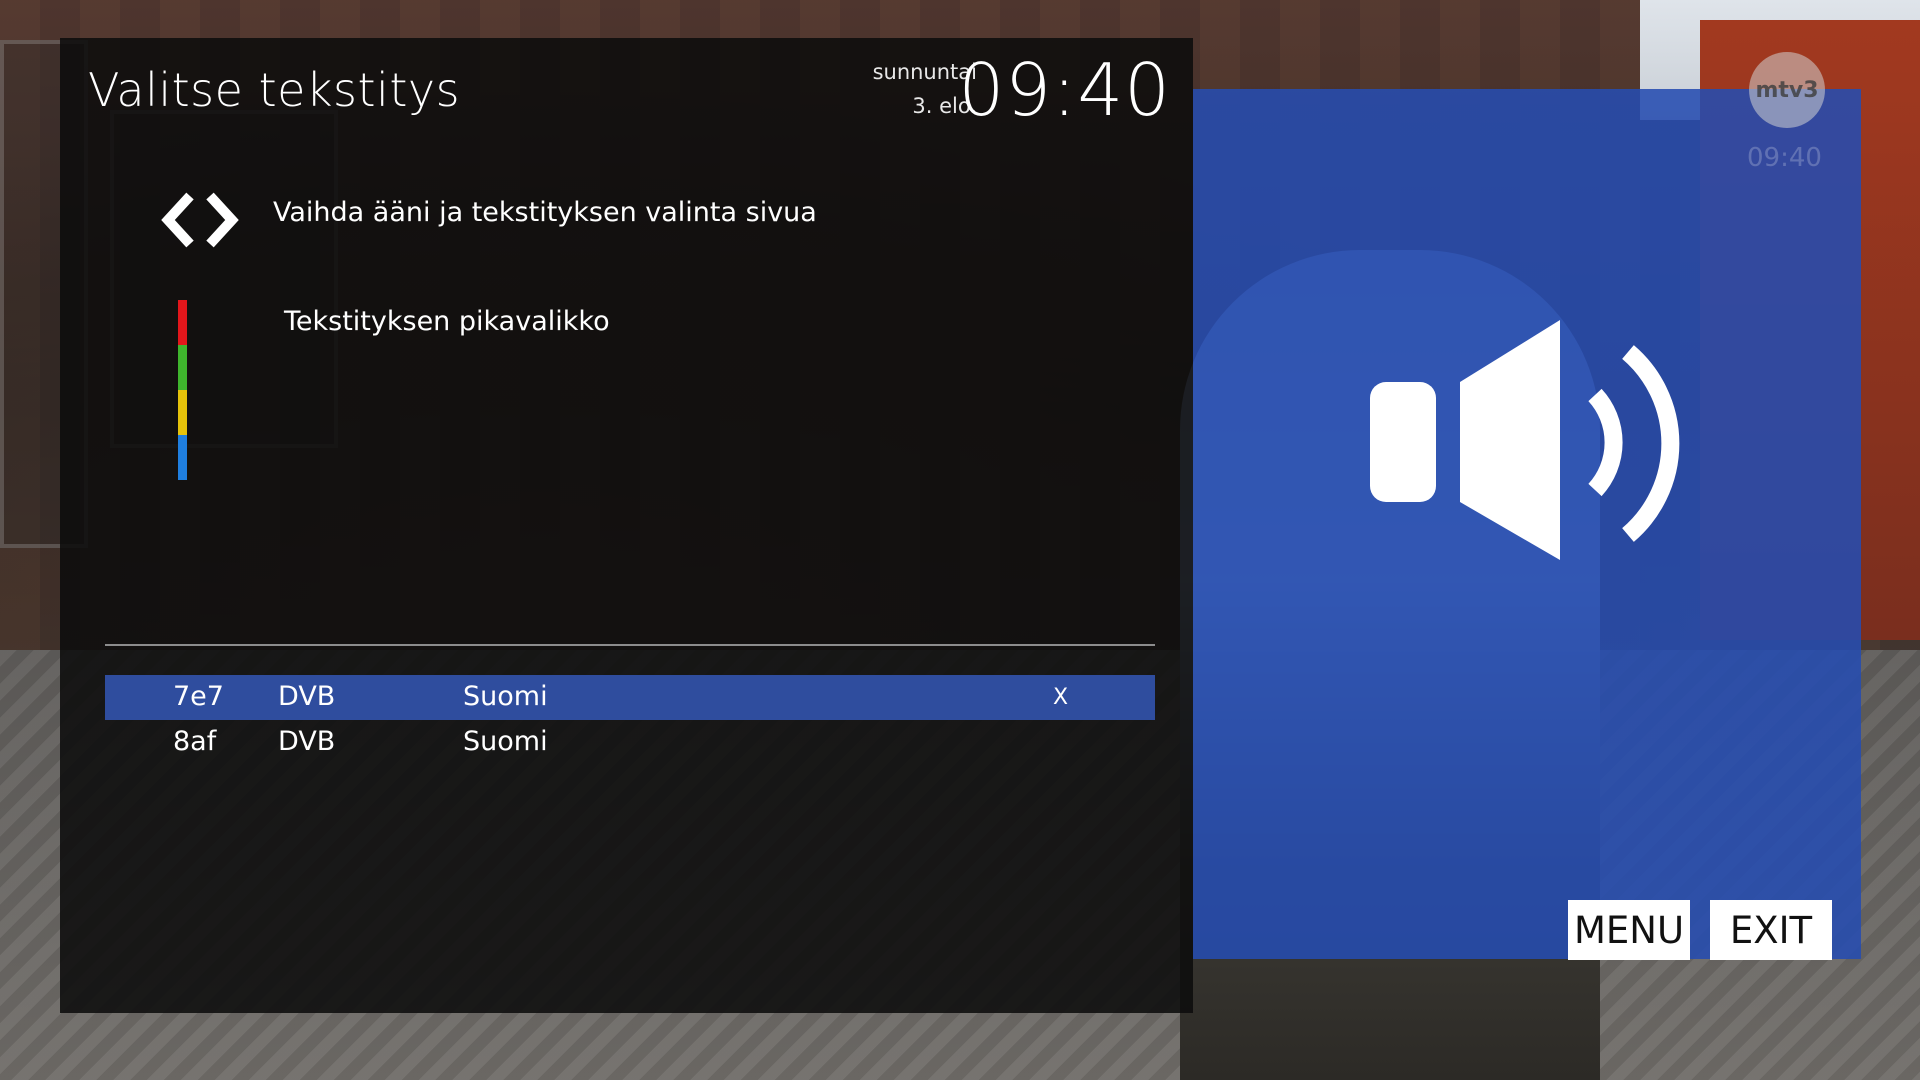  What do you see at coordinates (1064, 90) in the screenshot?
I see `clock: 09:40` at bounding box center [1064, 90].